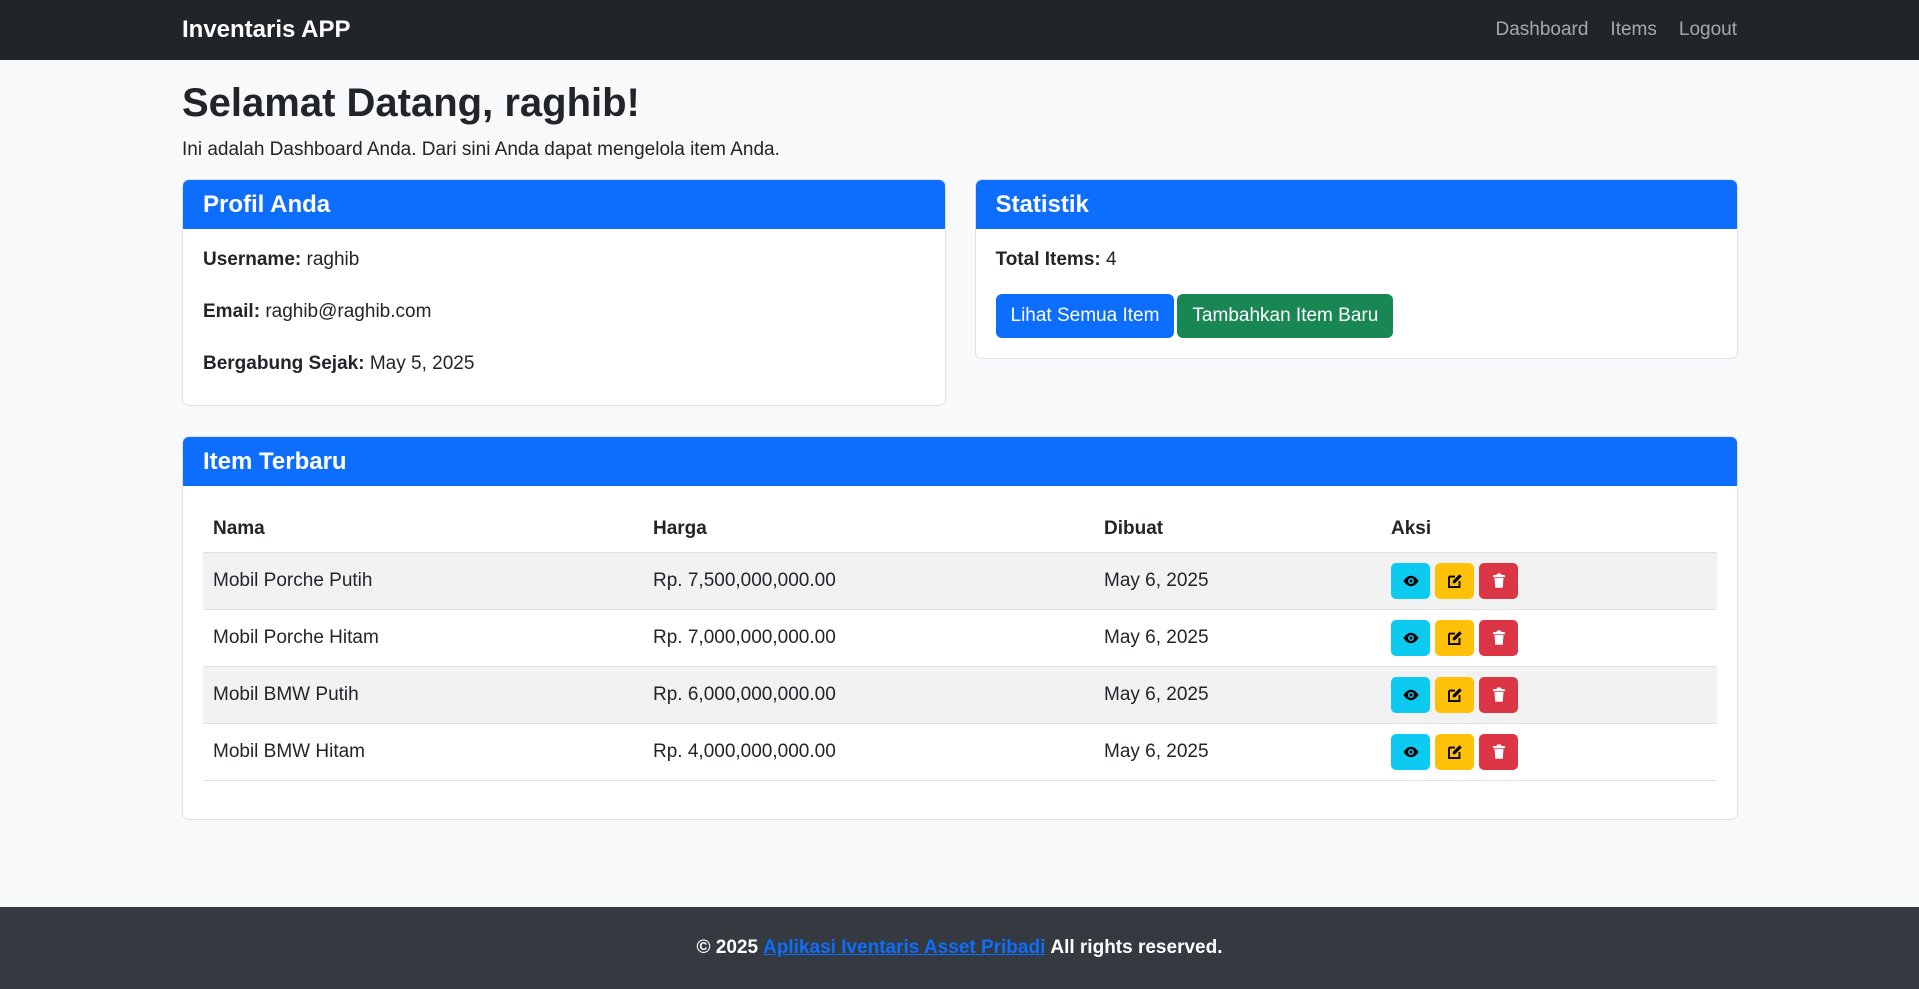  I want to click on footer-rights: All rights reserved., so click(1136, 947).